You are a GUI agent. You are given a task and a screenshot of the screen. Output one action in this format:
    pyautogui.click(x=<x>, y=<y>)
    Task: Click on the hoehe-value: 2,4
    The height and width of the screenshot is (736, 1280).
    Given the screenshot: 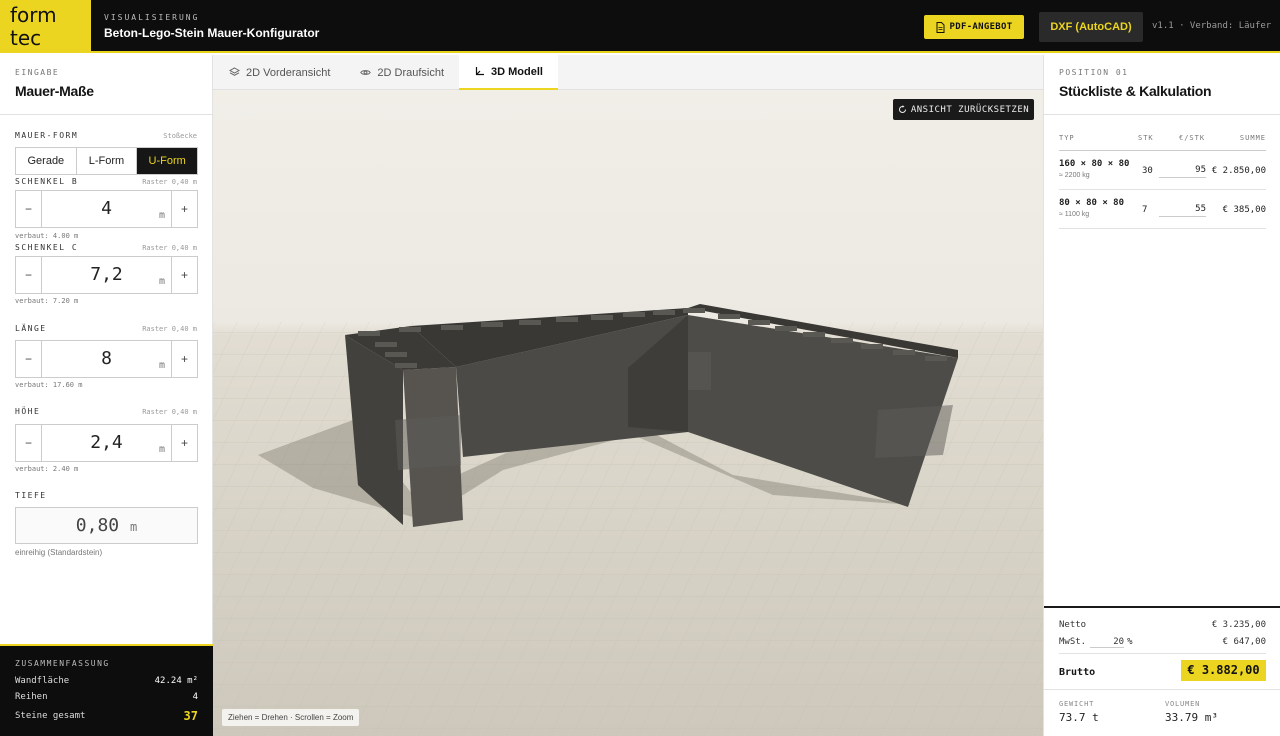 What is the action you would take?
    pyautogui.click(x=106, y=442)
    